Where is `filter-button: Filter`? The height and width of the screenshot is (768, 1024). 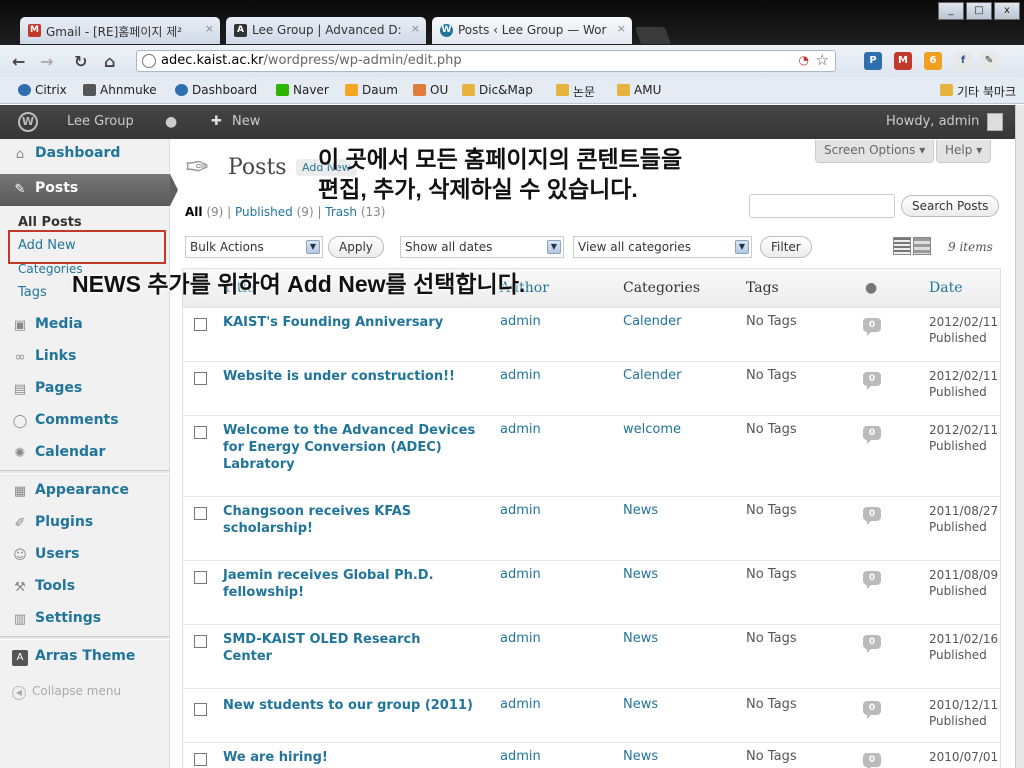 filter-button: Filter is located at coordinates (786, 247).